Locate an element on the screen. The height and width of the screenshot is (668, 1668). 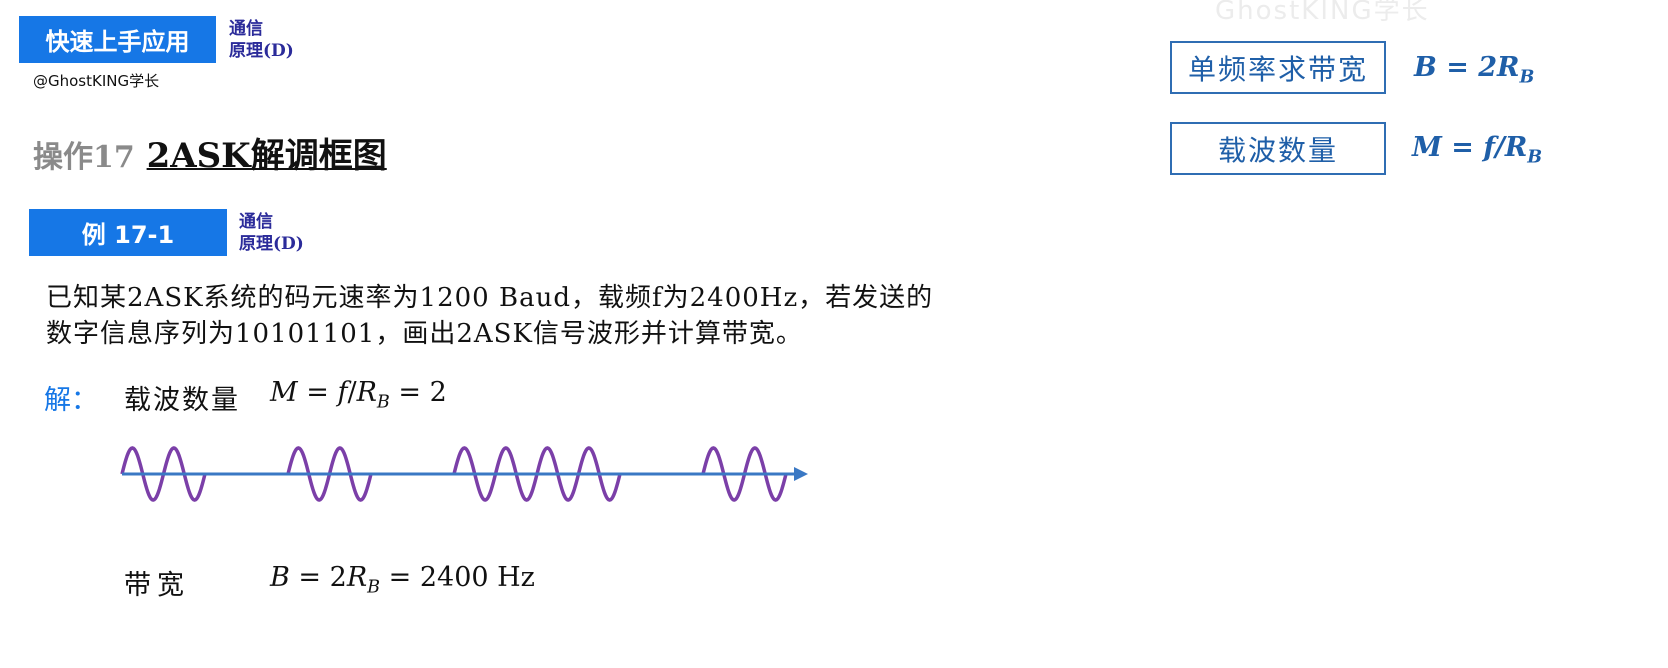
example-badge-label: 例 17-1 is located at coordinates (128, 235).